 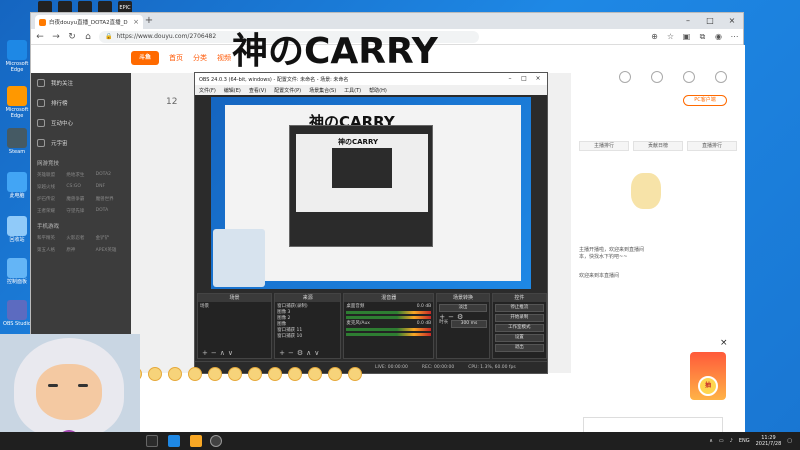 I want to click on category-link: DNF, so click(x=110, y=187).